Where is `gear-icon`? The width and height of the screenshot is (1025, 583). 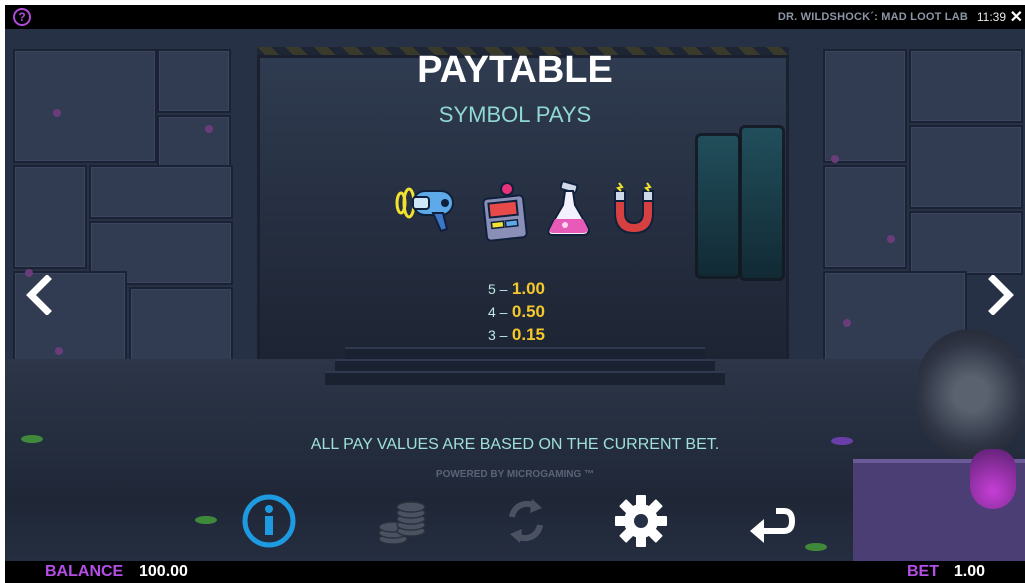 gear-icon is located at coordinates (641, 521).